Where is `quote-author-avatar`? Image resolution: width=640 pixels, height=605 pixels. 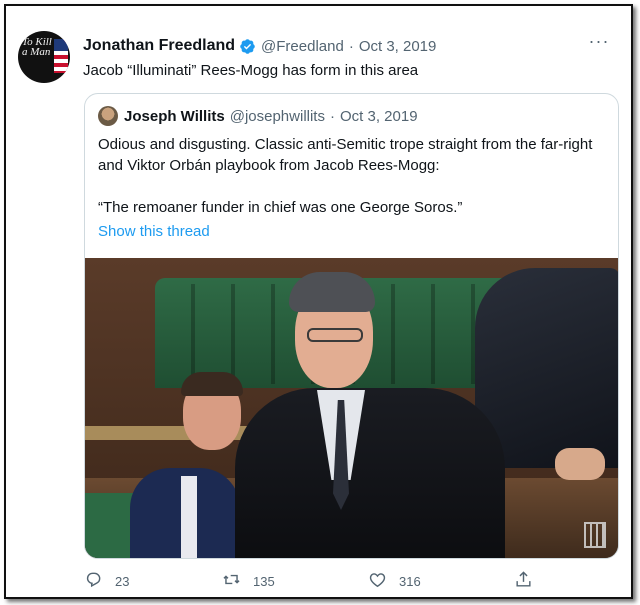 quote-author-avatar is located at coordinates (108, 116).